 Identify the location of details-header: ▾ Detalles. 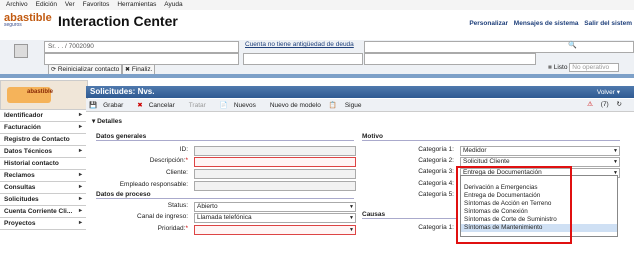
(360, 121).